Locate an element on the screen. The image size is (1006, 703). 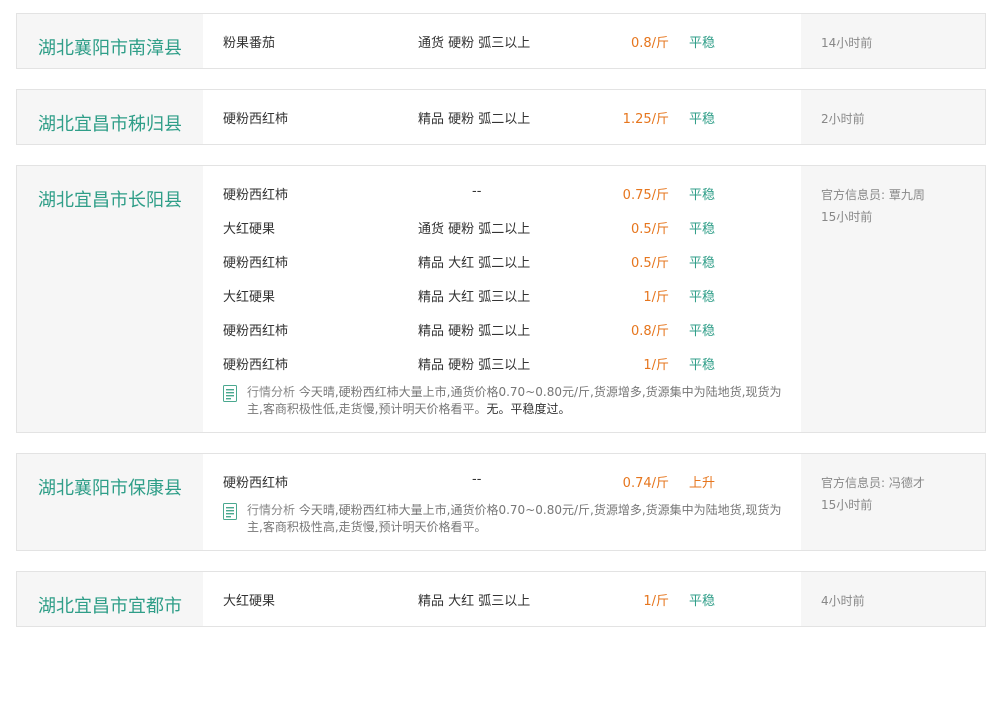
table-row: 硬粉西红柿 精品 硬粉 弧二以上 0.8/斤 平稳 is located at coordinates (512, 329).